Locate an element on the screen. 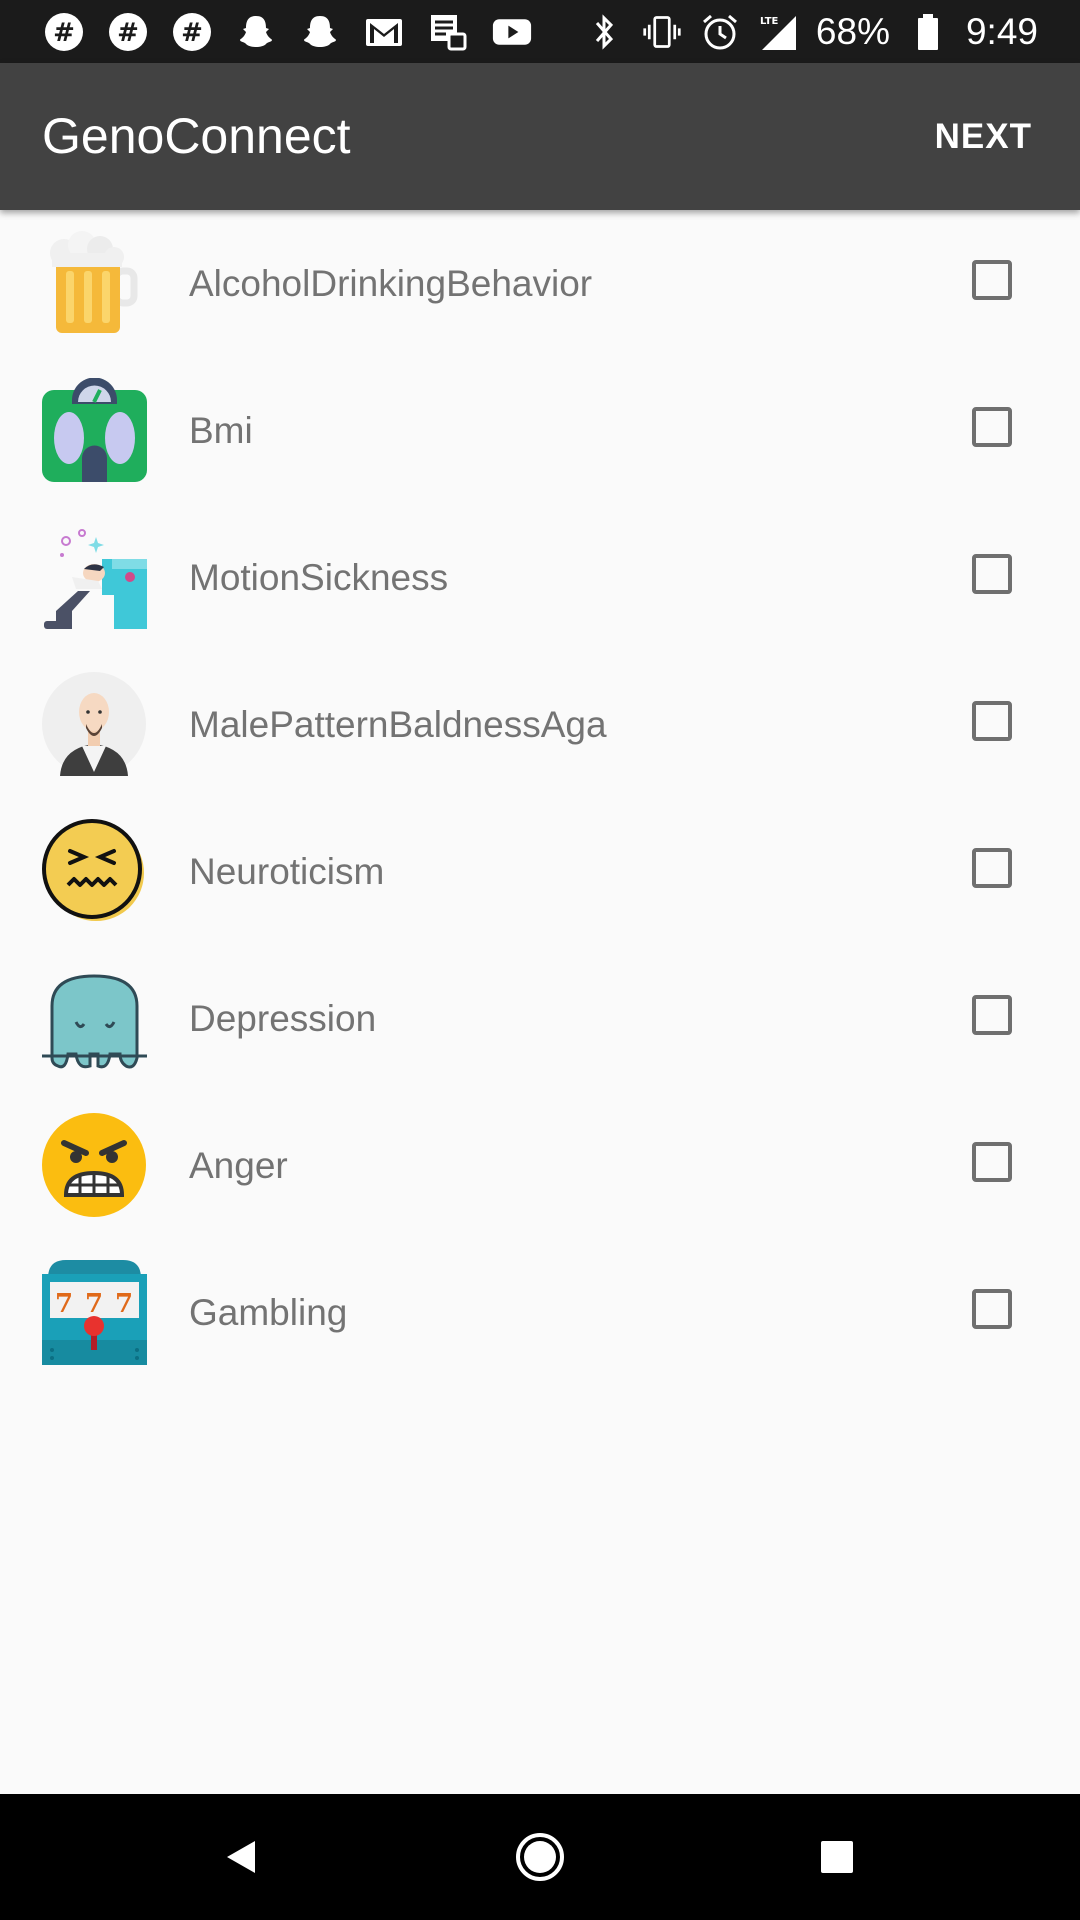  angry-face-icon is located at coordinates (94, 1165).